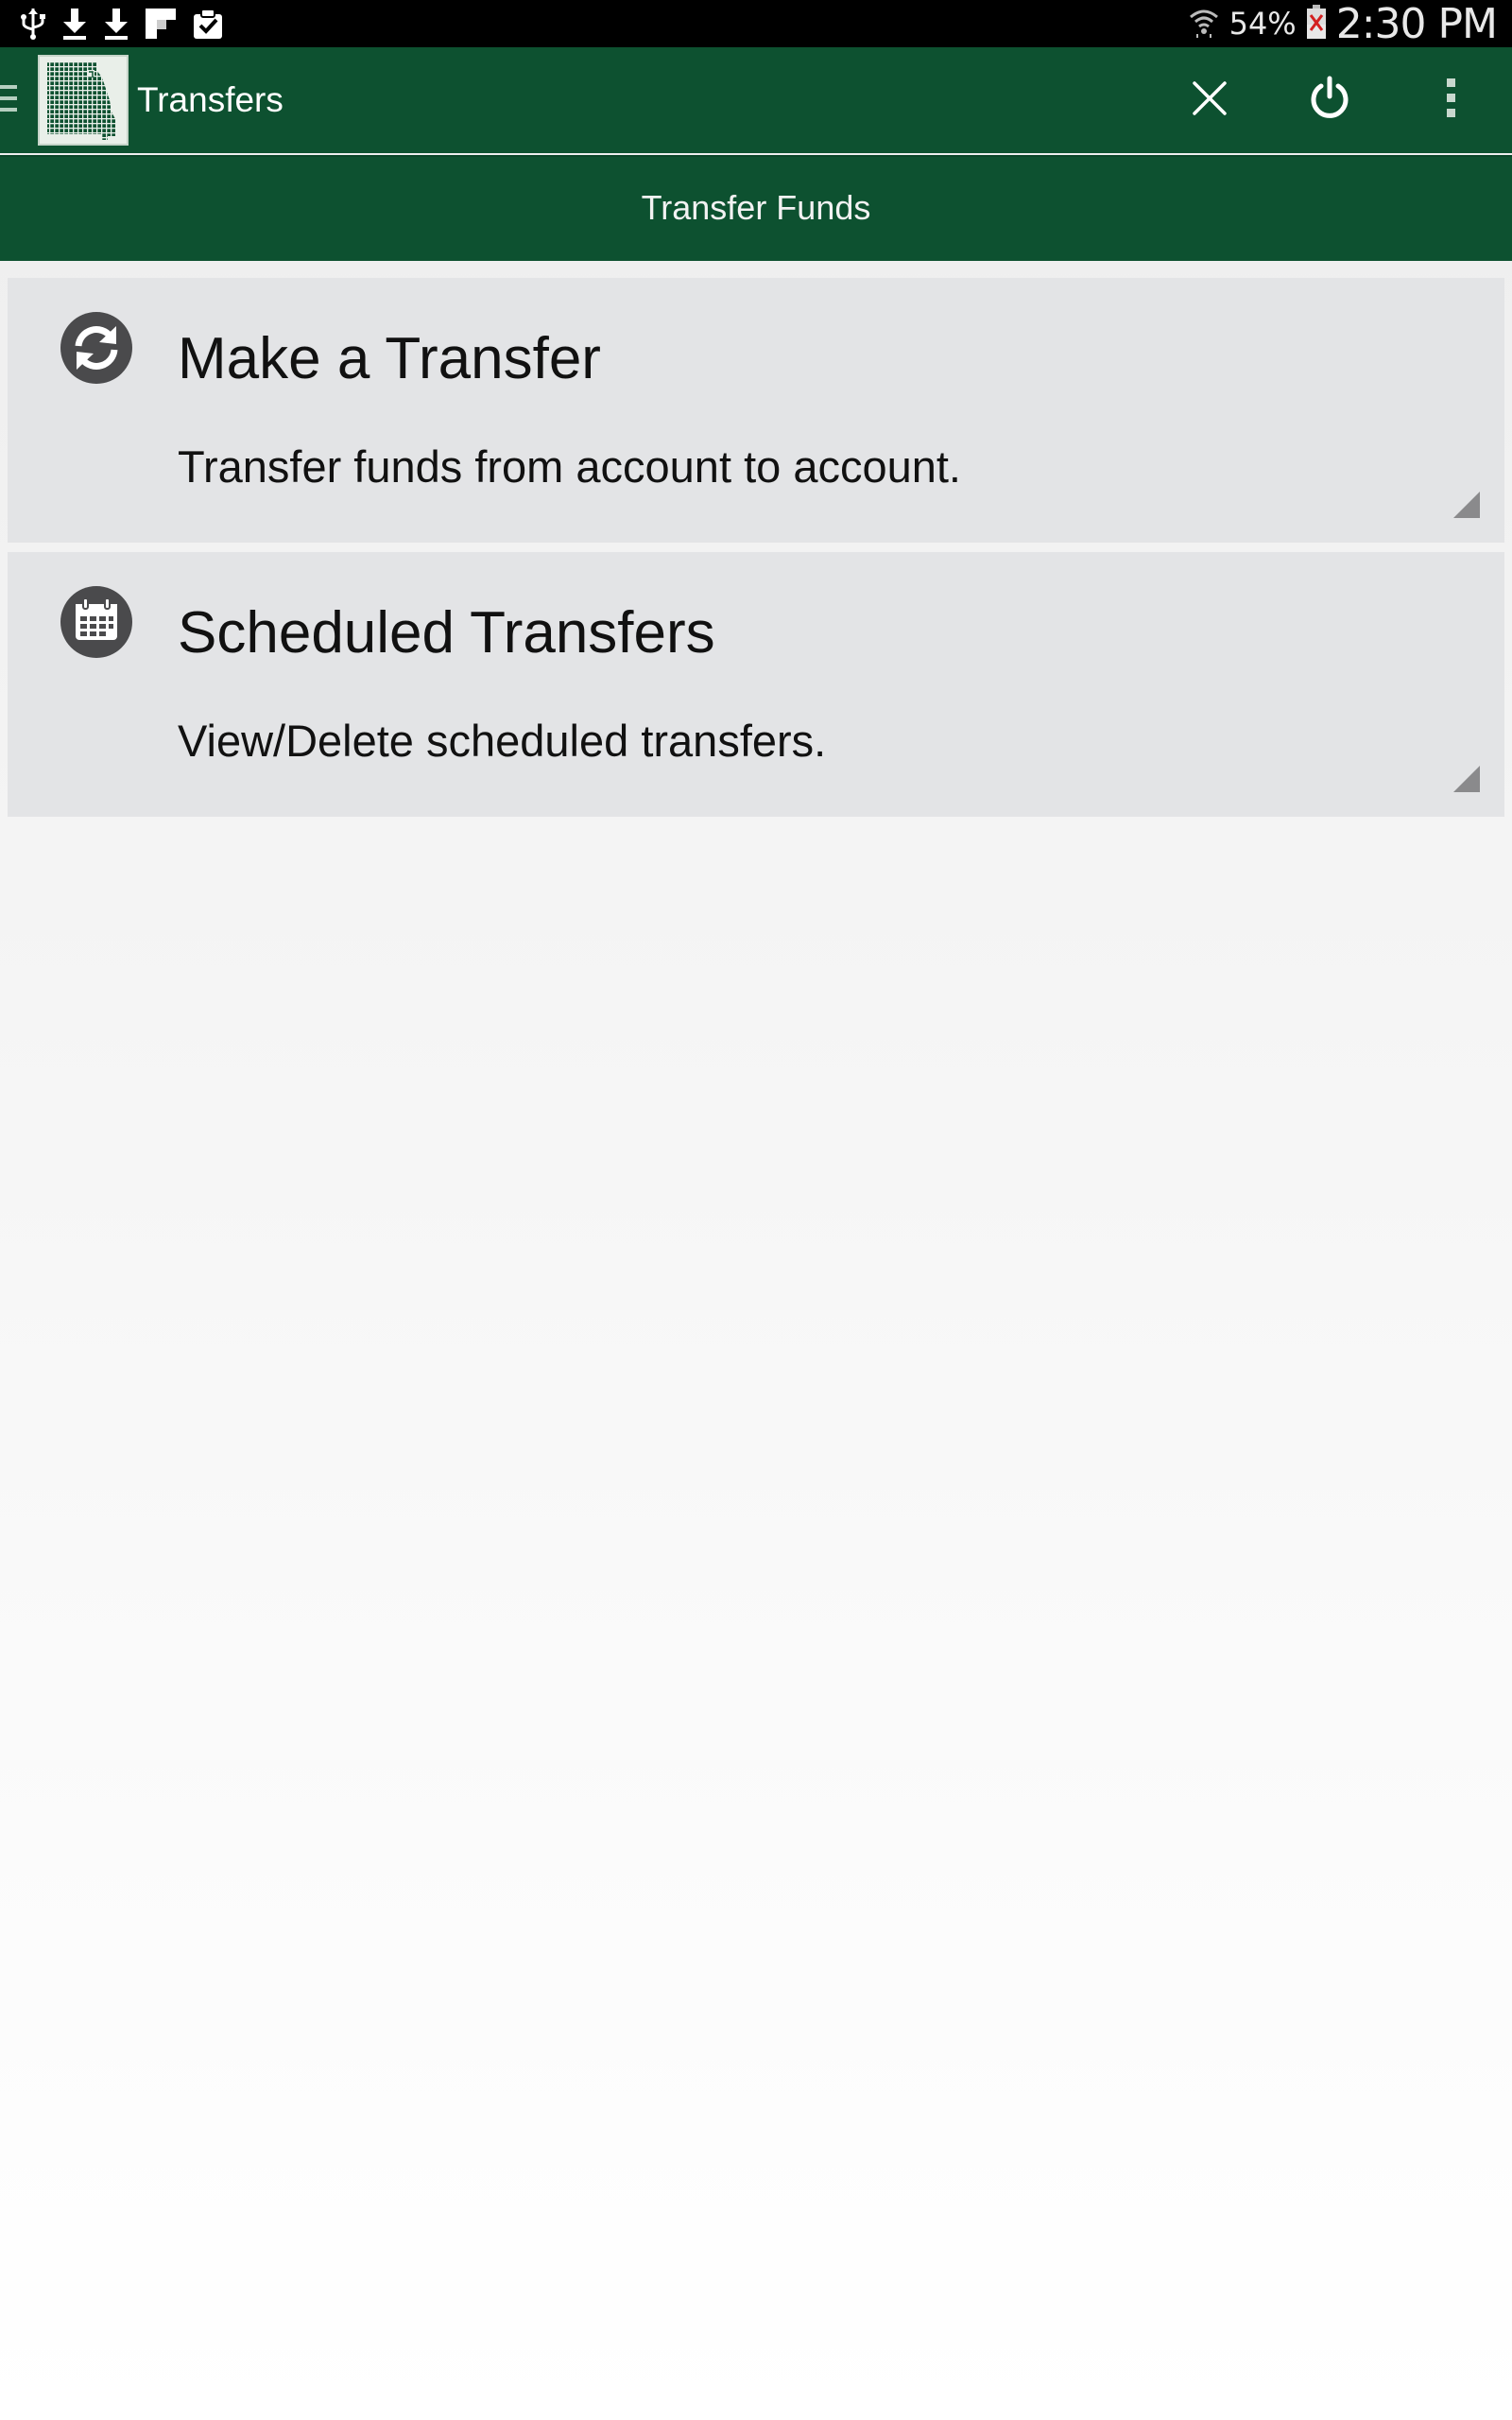 The image size is (1512, 2420). Describe the element at coordinates (756, 100) in the screenshot. I see `action-bar: Transfers` at that location.